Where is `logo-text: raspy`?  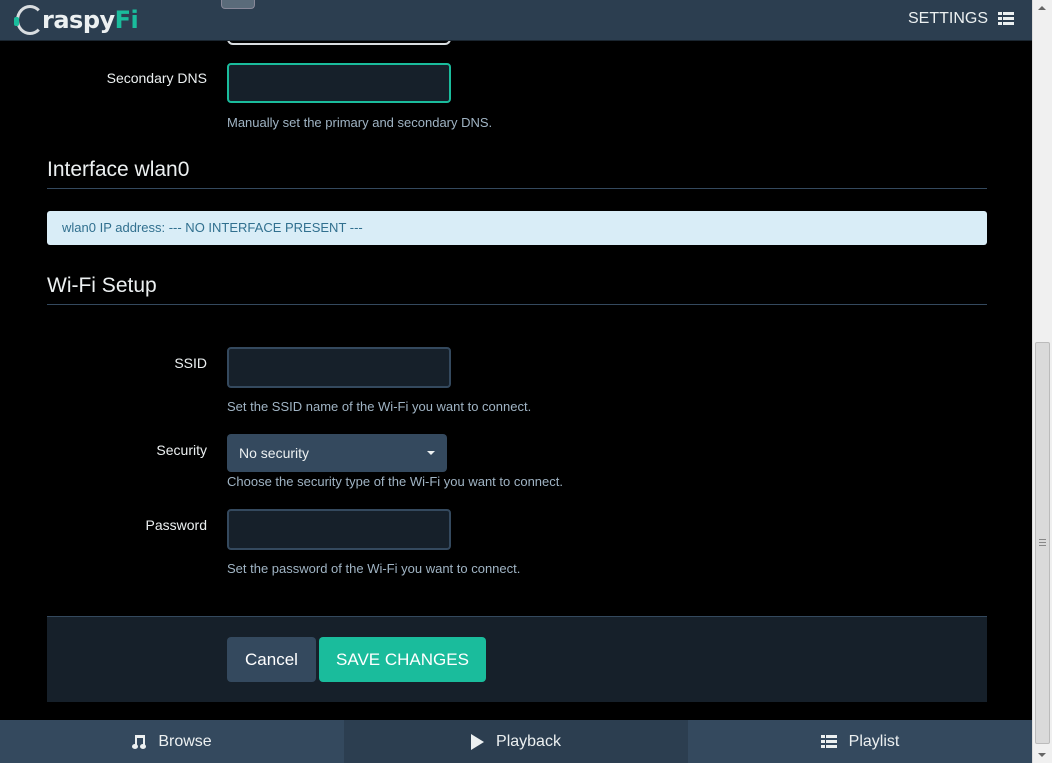 logo-text: raspy is located at coordinates (78, 20).